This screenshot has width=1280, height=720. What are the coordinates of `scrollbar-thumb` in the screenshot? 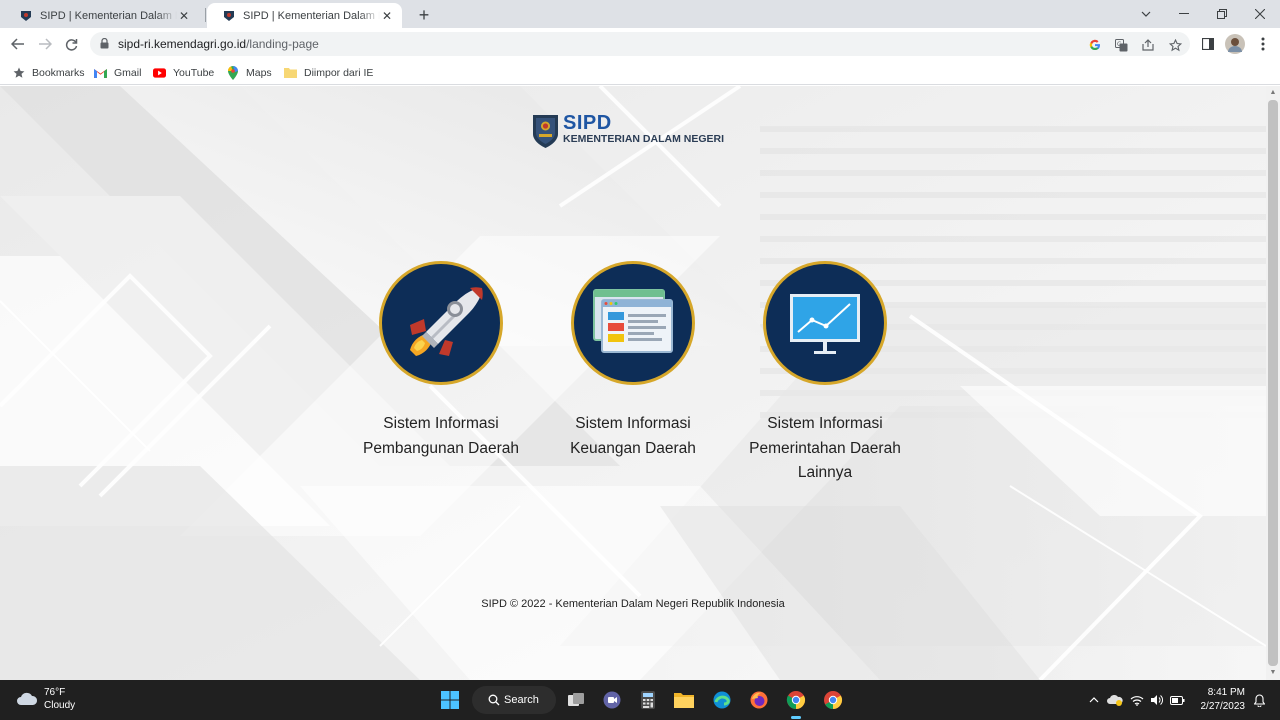 It's located at (1273, 383).